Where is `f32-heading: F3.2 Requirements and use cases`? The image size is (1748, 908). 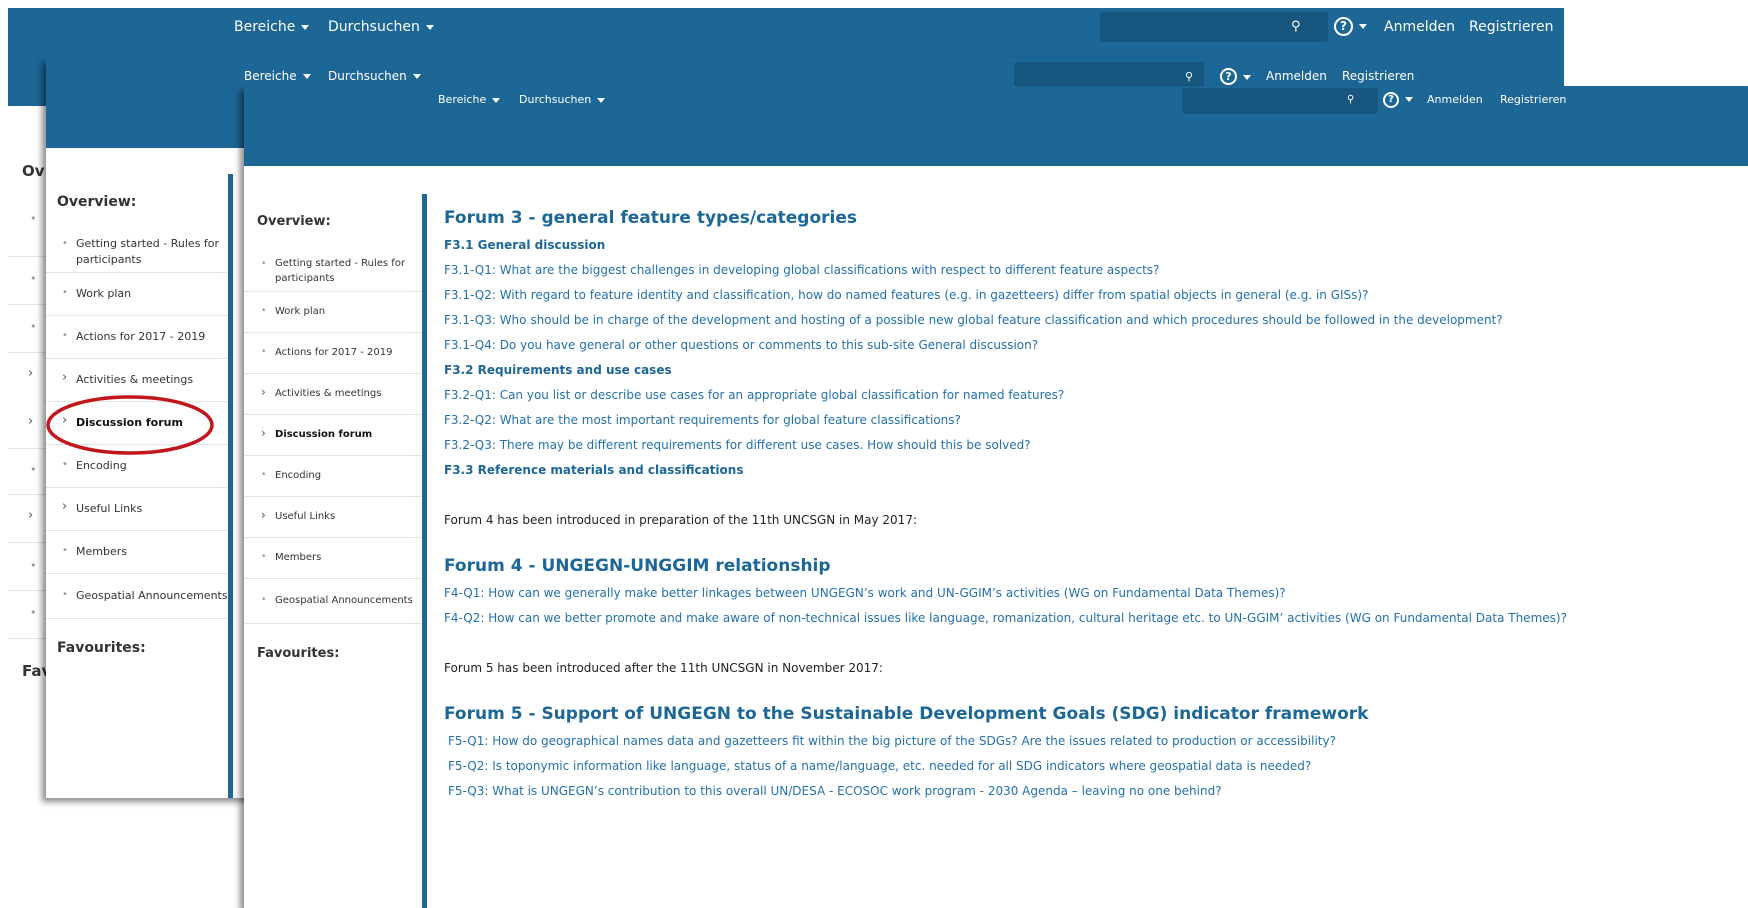 f32-heading: F3.2 Requirements and use cases is located at coordinates (558, 370).